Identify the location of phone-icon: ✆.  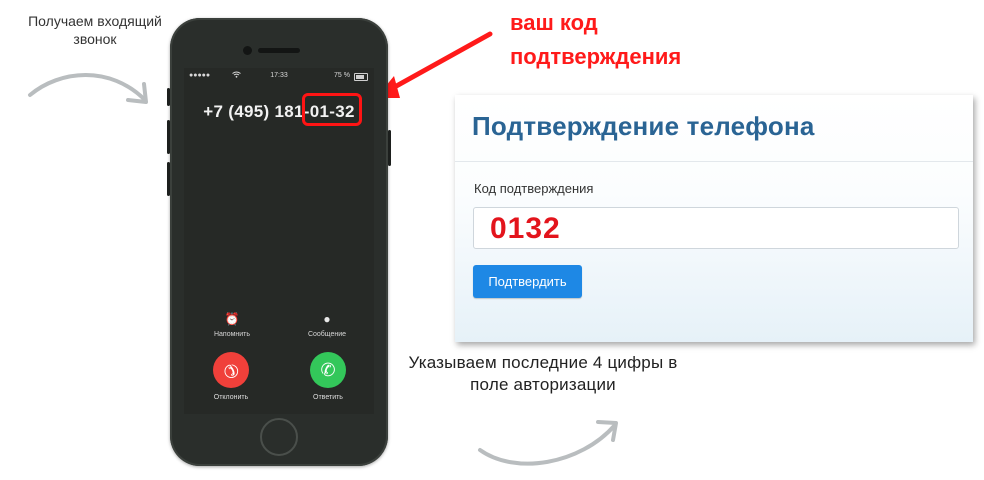
(328, 369).